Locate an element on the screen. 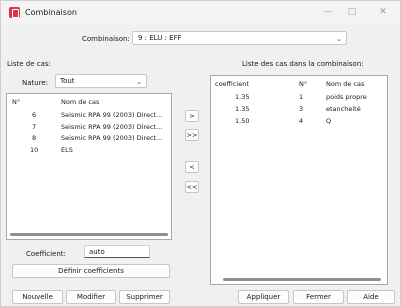 Image resolution: width=401 pixels, height=307 pixels. combinaison-label: Combinaison: is located at coordinates (106, 39).